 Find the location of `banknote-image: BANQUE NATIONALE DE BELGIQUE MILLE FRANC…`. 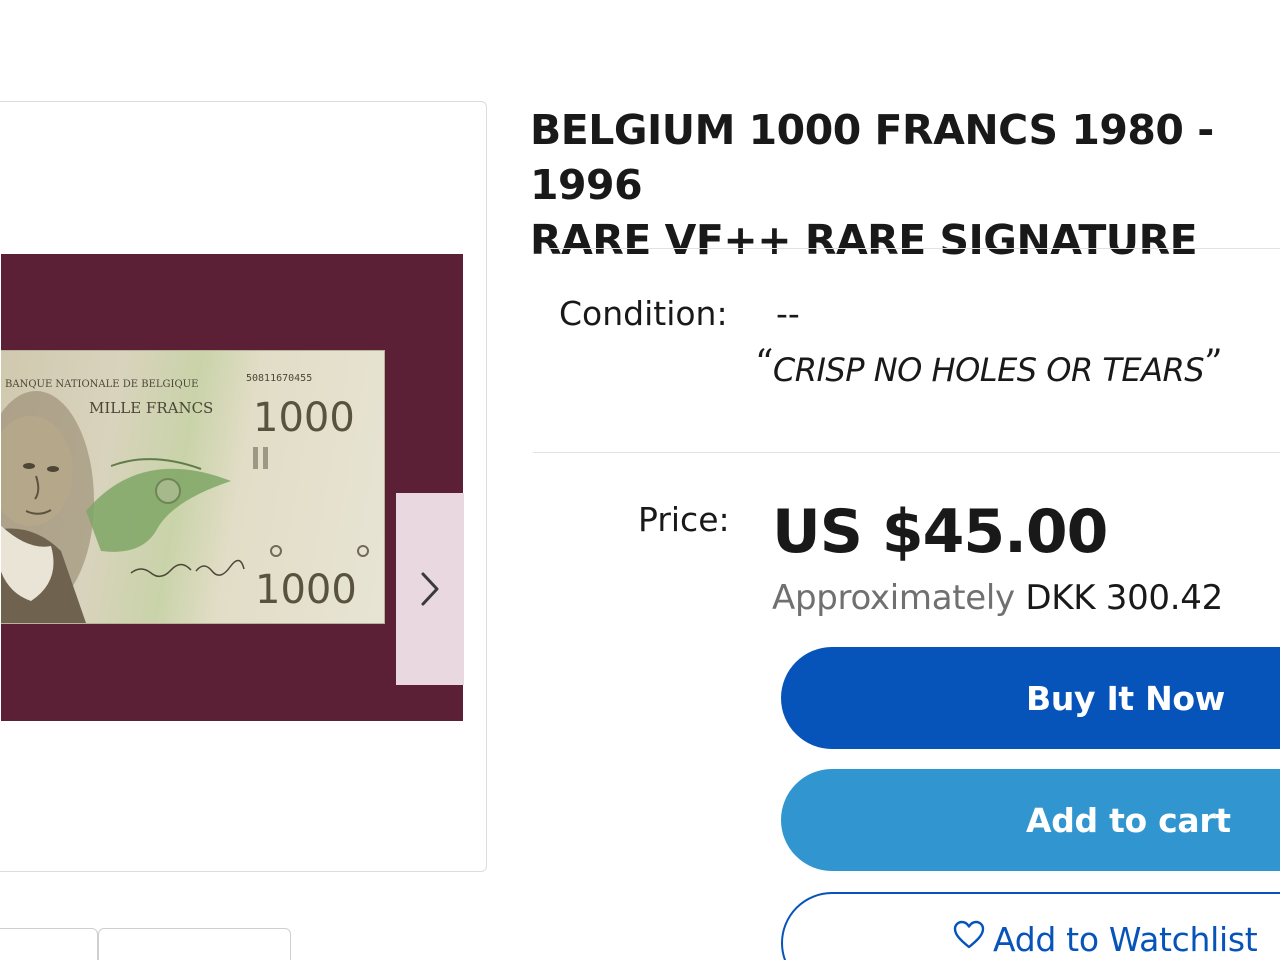

banknote-image: BANQUE NATIONALE DE BELGIQUE MILLE FRANC… is located at coordinates (192, 487).